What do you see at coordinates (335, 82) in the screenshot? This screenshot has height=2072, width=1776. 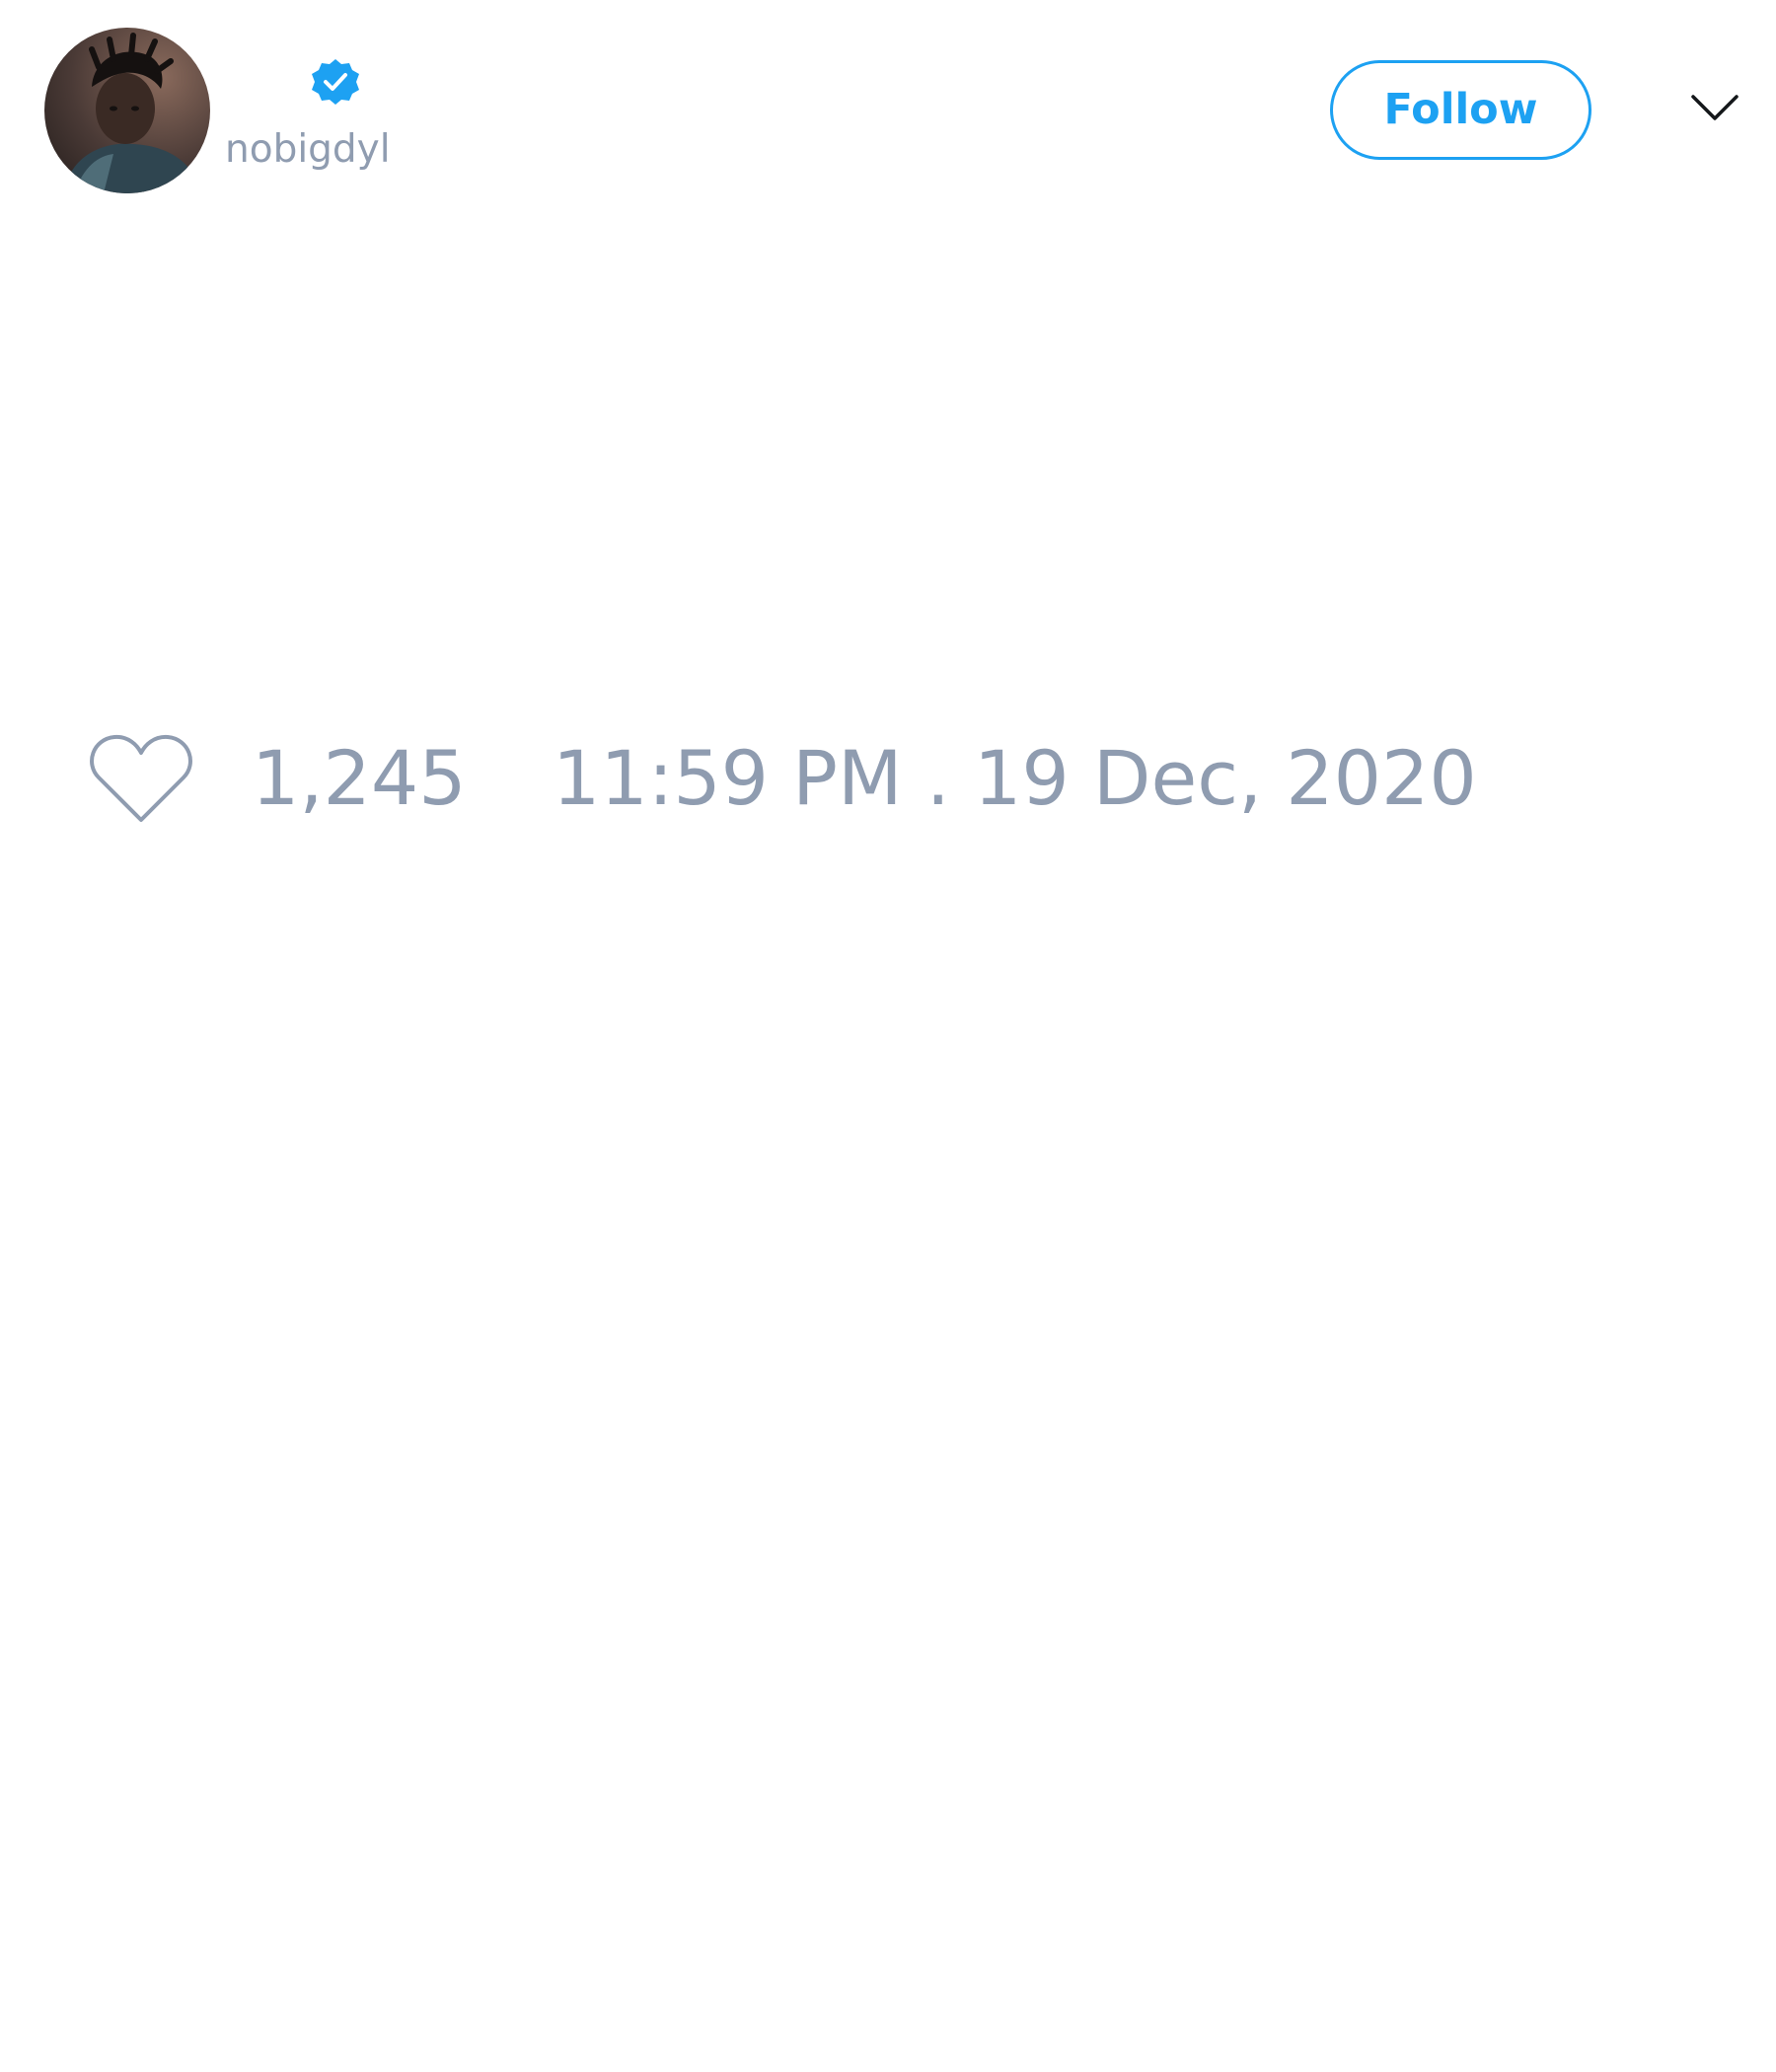 I see `verified-badge-icon` at bounding box center [335, 82].